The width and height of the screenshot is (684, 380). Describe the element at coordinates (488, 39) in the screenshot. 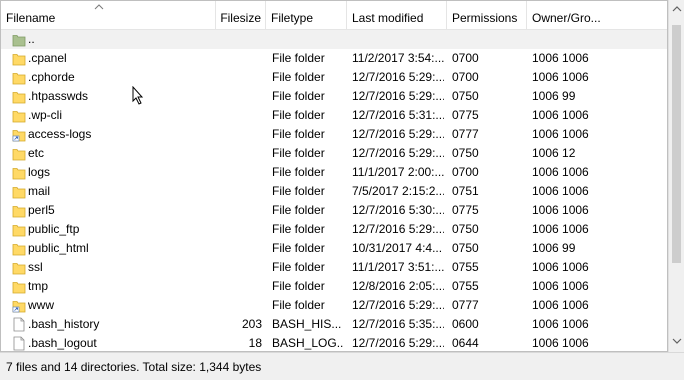

I see `file-permissions` at that location.